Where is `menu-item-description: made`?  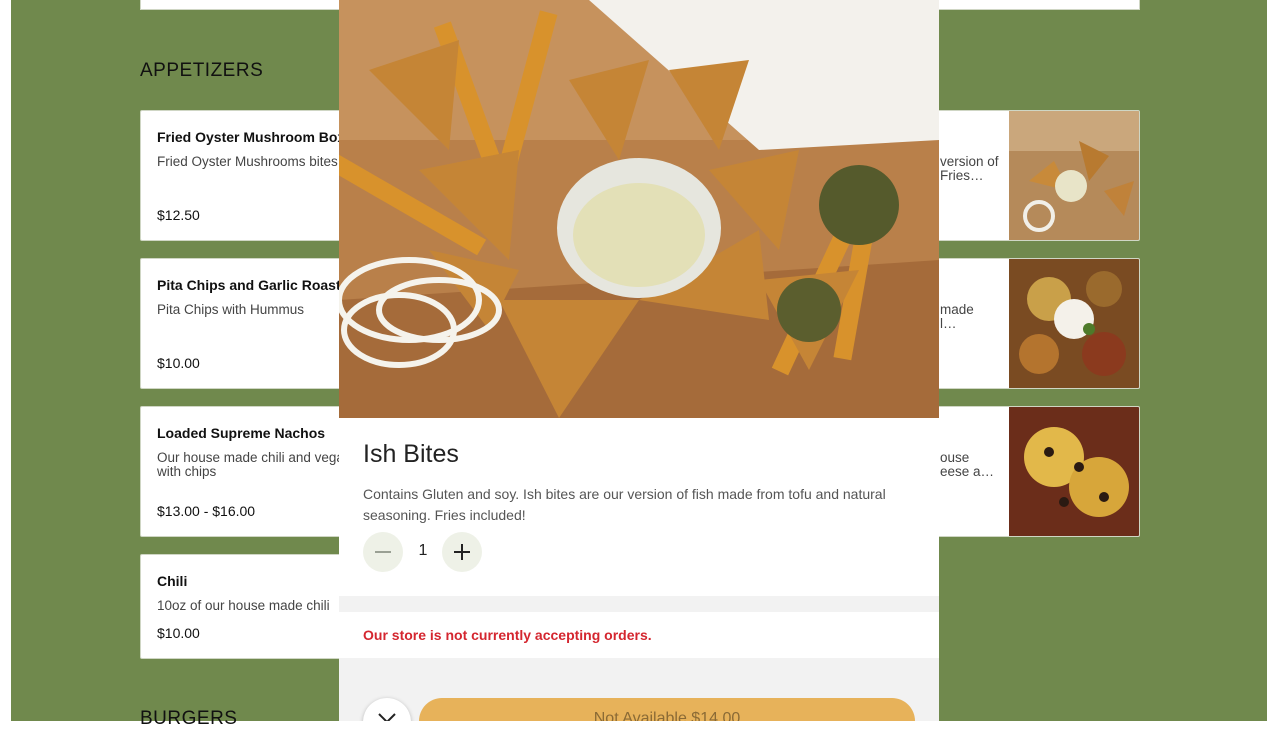 menu-item-description: made is located at coordinates (957, 309).